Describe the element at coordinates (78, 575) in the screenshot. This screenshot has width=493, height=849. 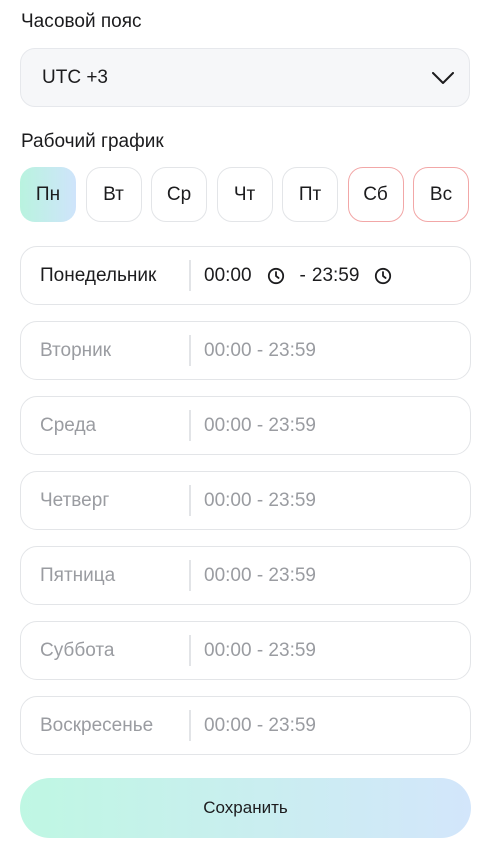
I see `day-name: Пятница` at that location.